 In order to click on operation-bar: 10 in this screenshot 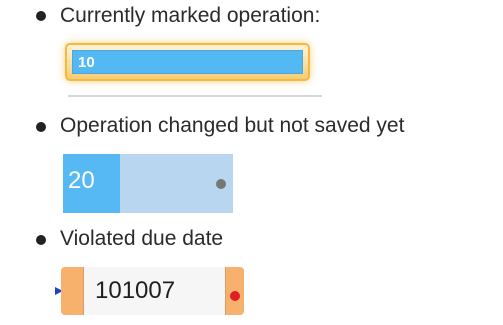, I will do `click(187, 62)`.